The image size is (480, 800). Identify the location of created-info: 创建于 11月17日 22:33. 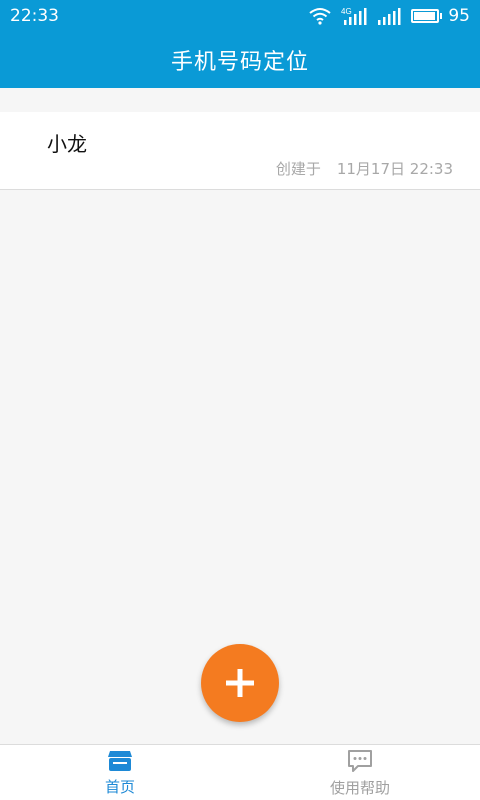
(364, 168).